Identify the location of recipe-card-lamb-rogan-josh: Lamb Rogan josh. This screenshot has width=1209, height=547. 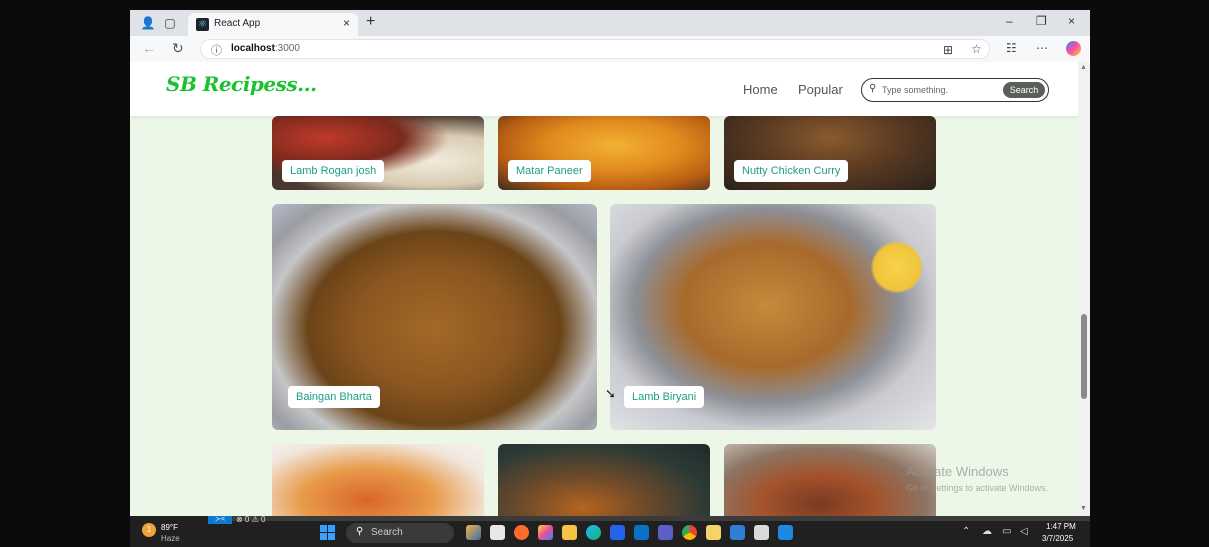
(378, 153).